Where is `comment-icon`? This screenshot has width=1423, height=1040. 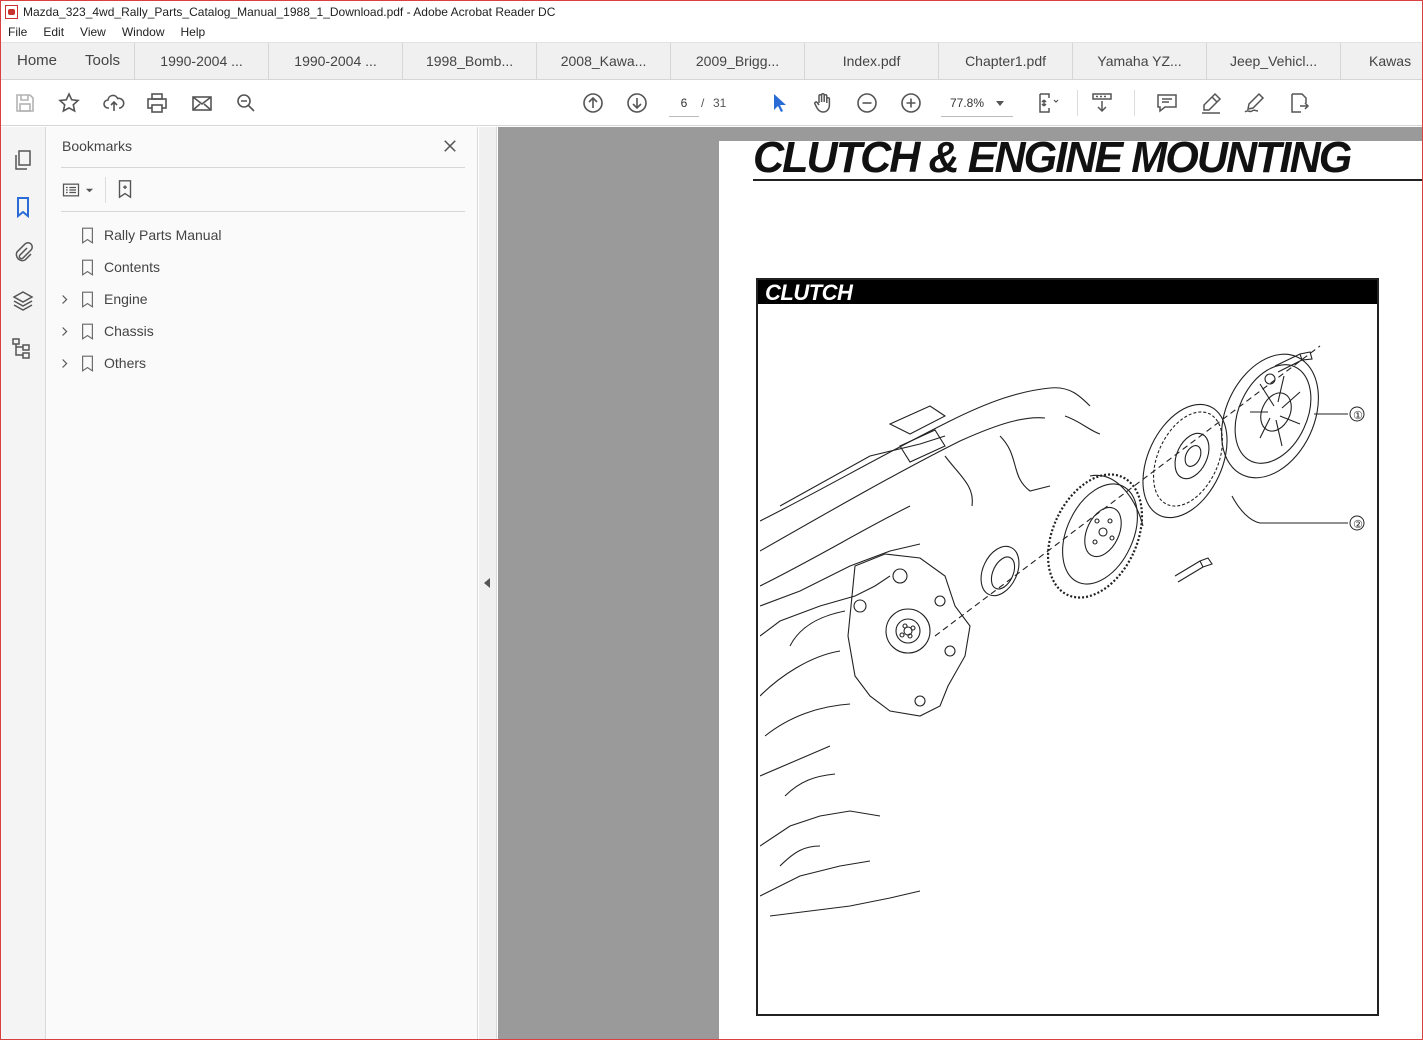
comment-icon is located at coordinates (1167, 103).